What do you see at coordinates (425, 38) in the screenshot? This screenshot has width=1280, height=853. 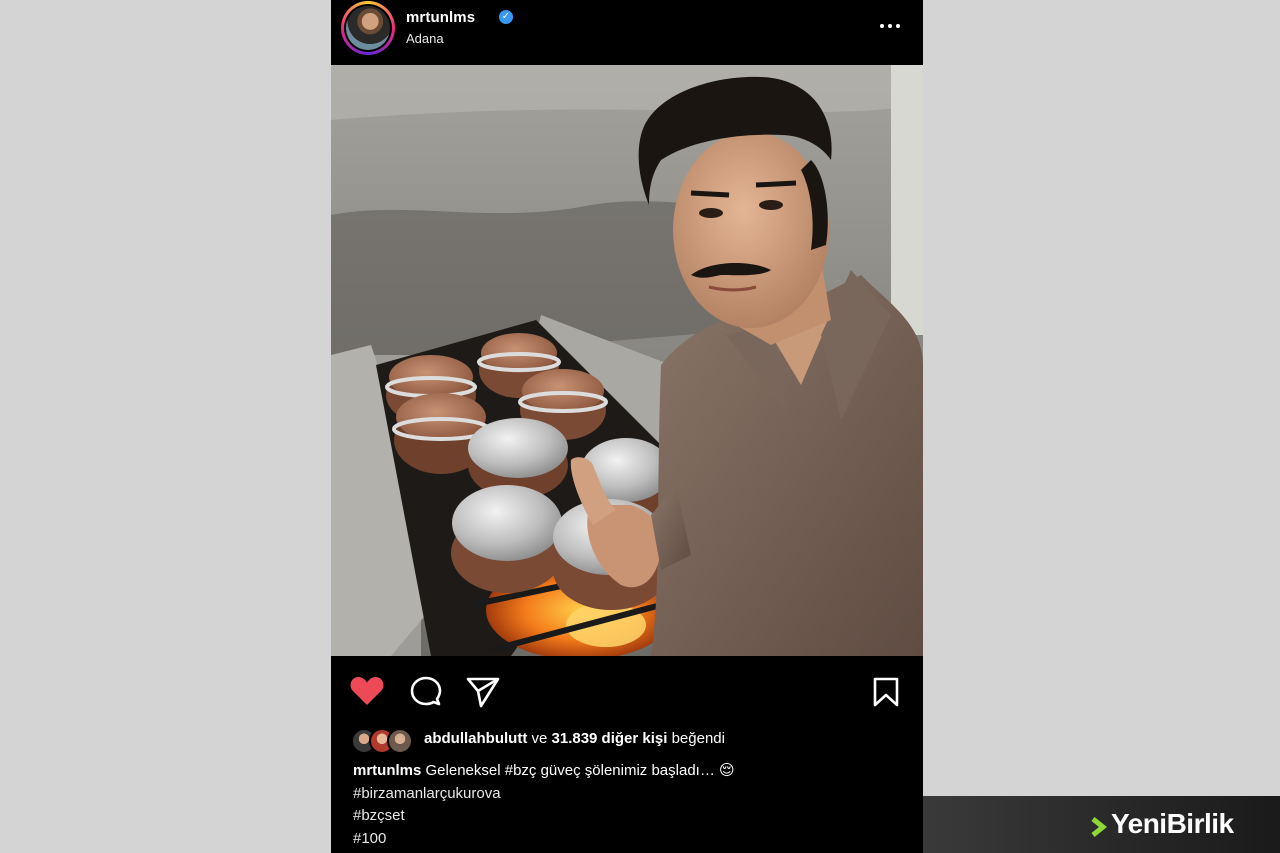 I see `post-location: Adana` at bounding box center [425, 38].